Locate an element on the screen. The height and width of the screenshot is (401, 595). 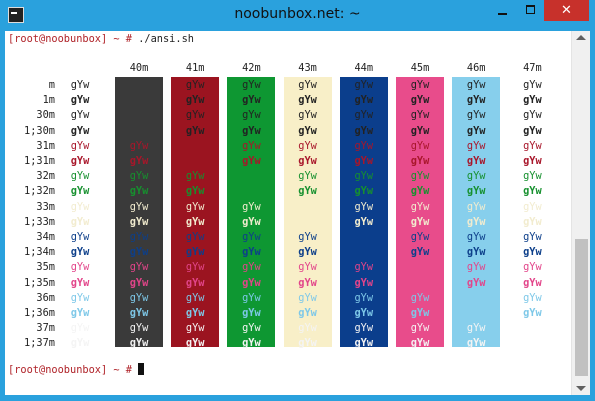
prompt: [root@noobunbox] ~ # is located at coordinates (73, 370).